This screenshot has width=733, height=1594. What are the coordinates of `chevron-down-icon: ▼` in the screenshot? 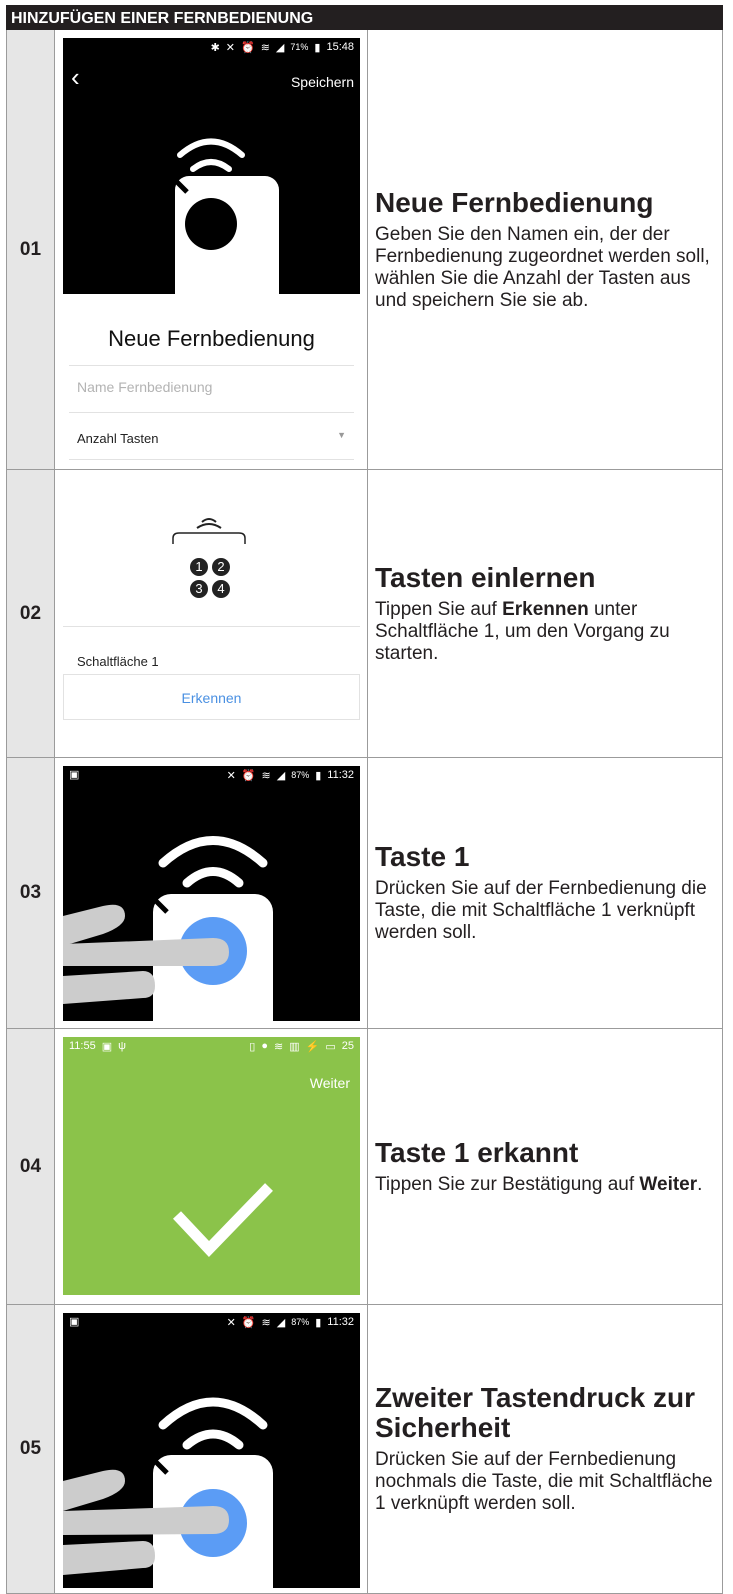 It's located at (341, 435).